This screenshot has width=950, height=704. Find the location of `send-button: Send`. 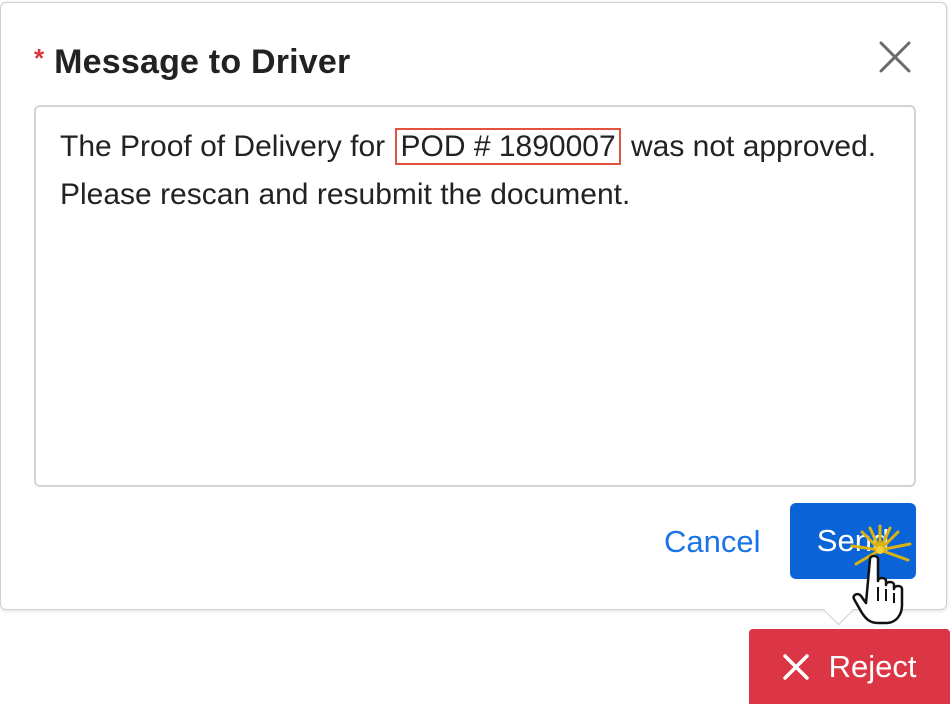

send-button: Send is located at coordinates (853, 541).